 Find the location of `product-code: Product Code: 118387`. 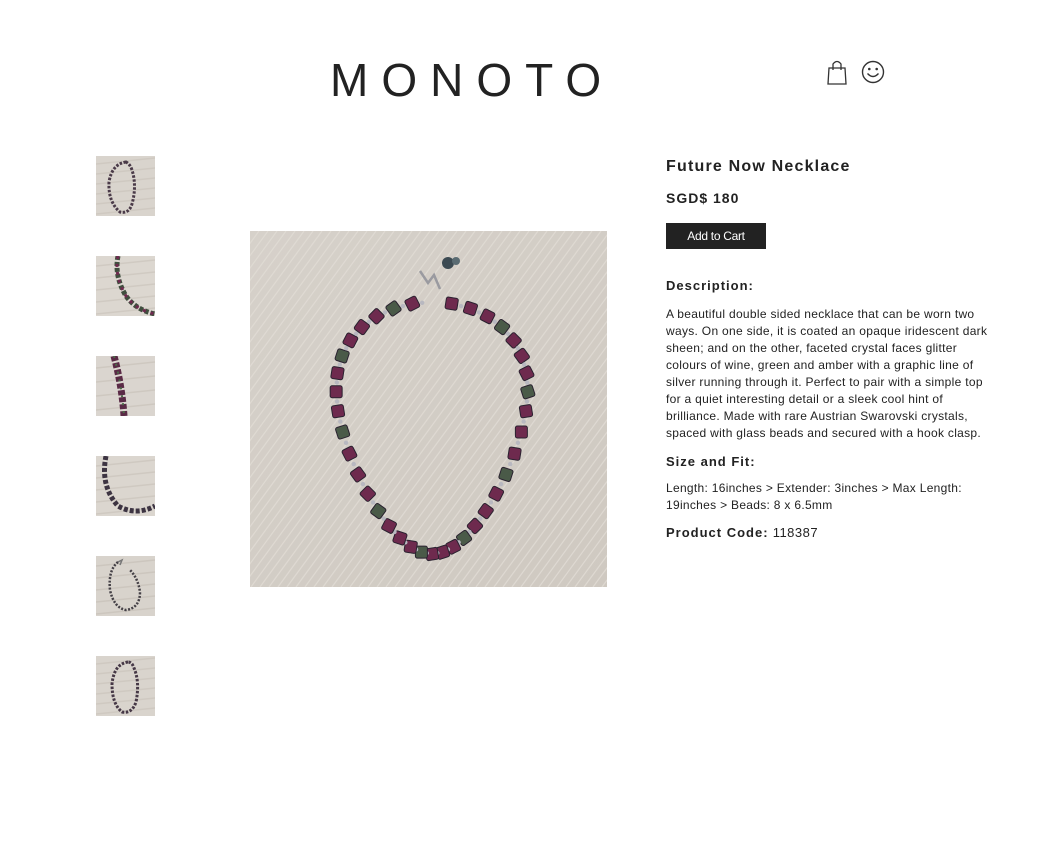

product-code: Product Code: 118387 is located at coordinates (831, 532).